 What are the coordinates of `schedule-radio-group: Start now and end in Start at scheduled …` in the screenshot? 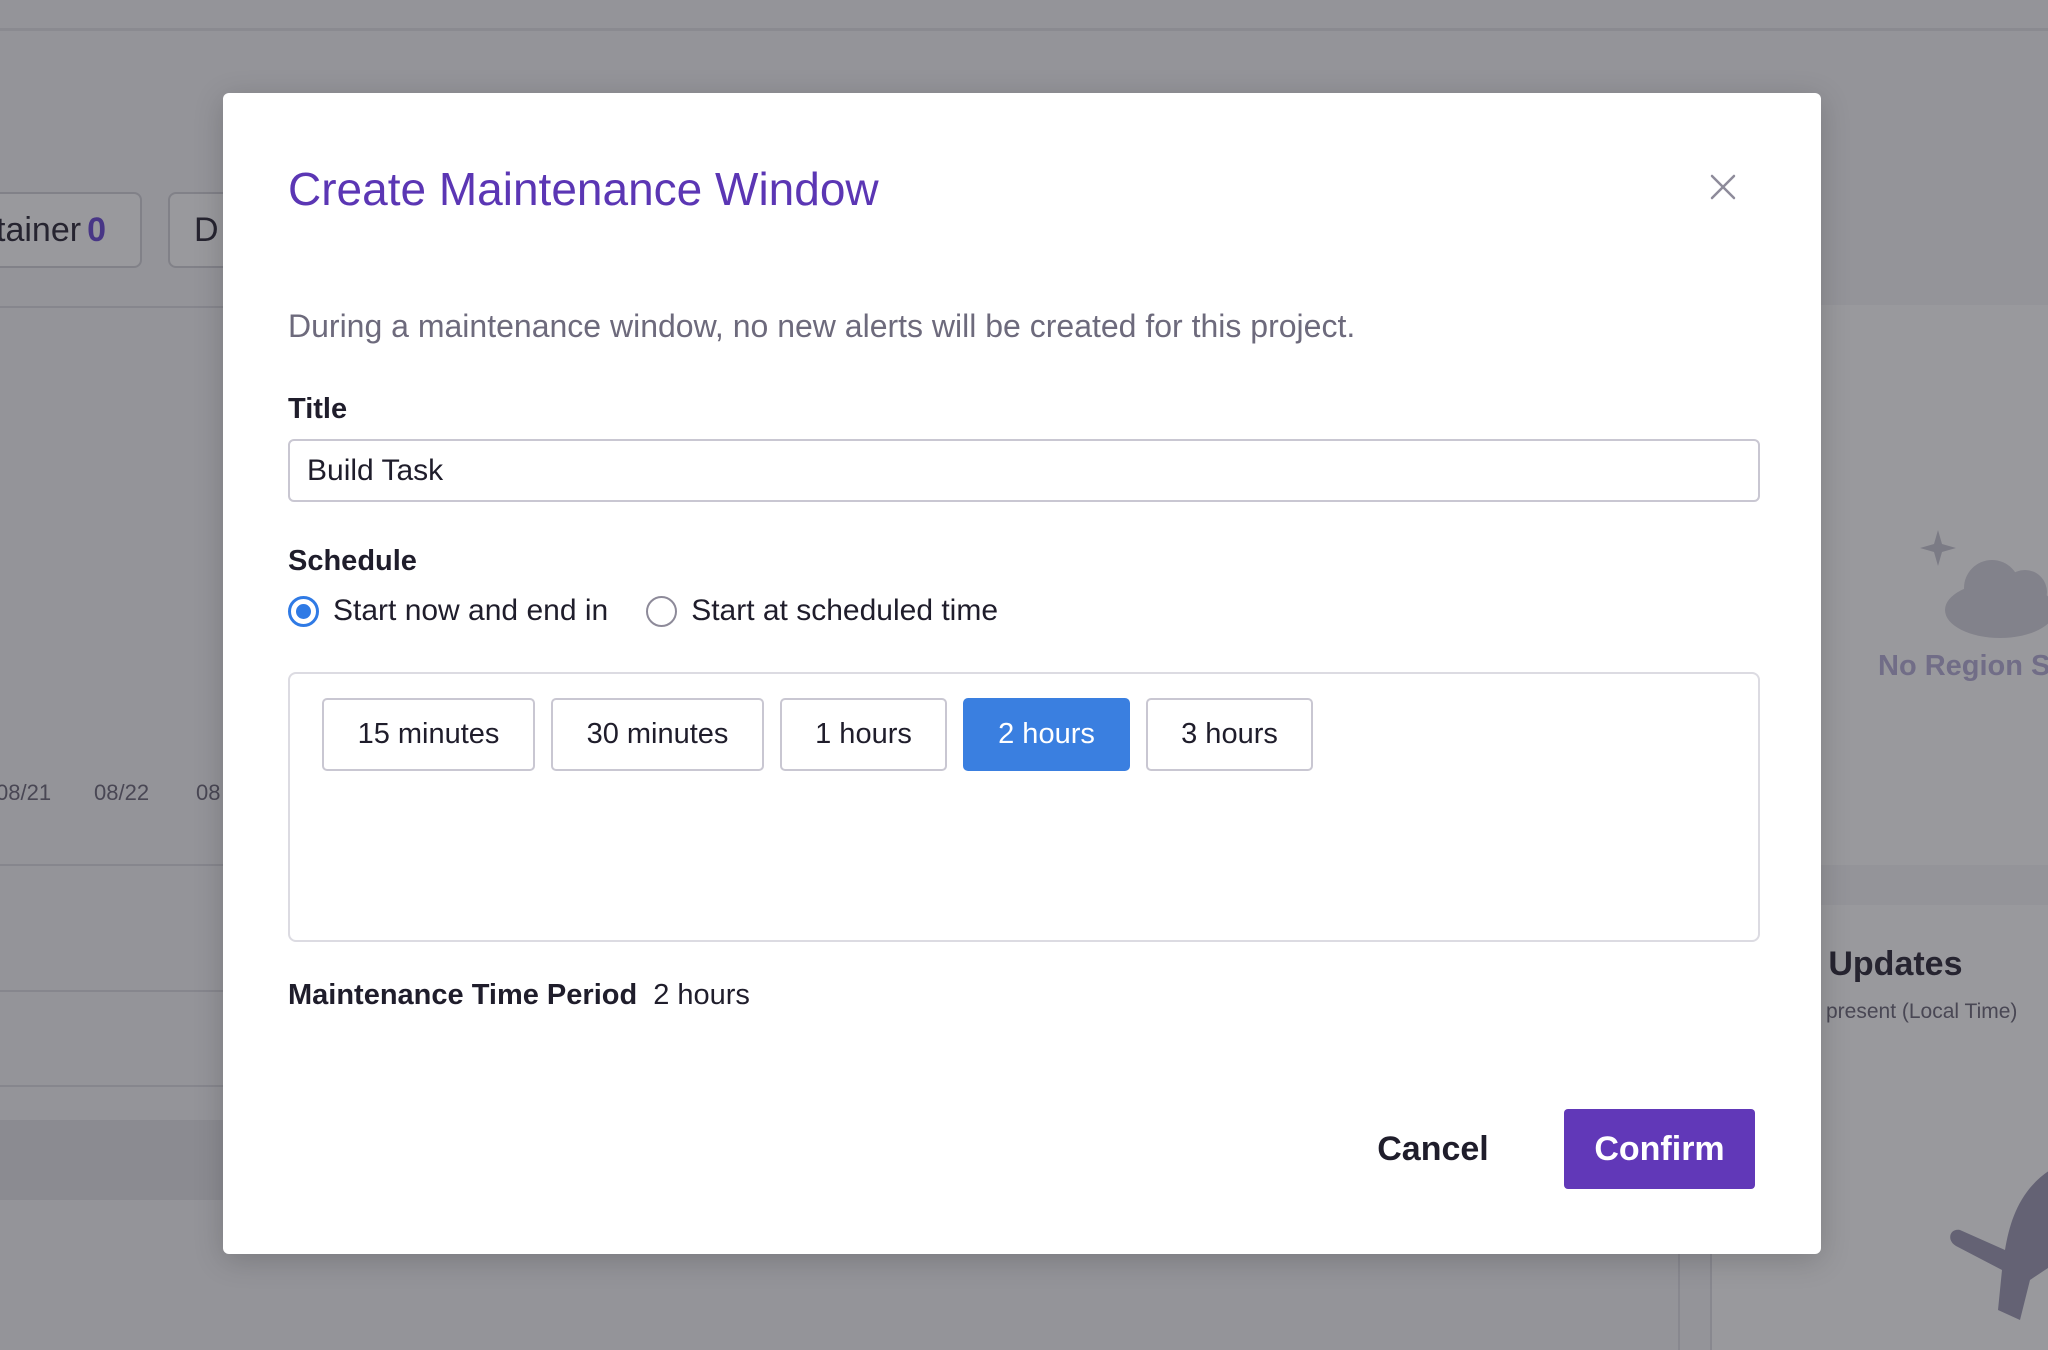 It's located at (662, 611).